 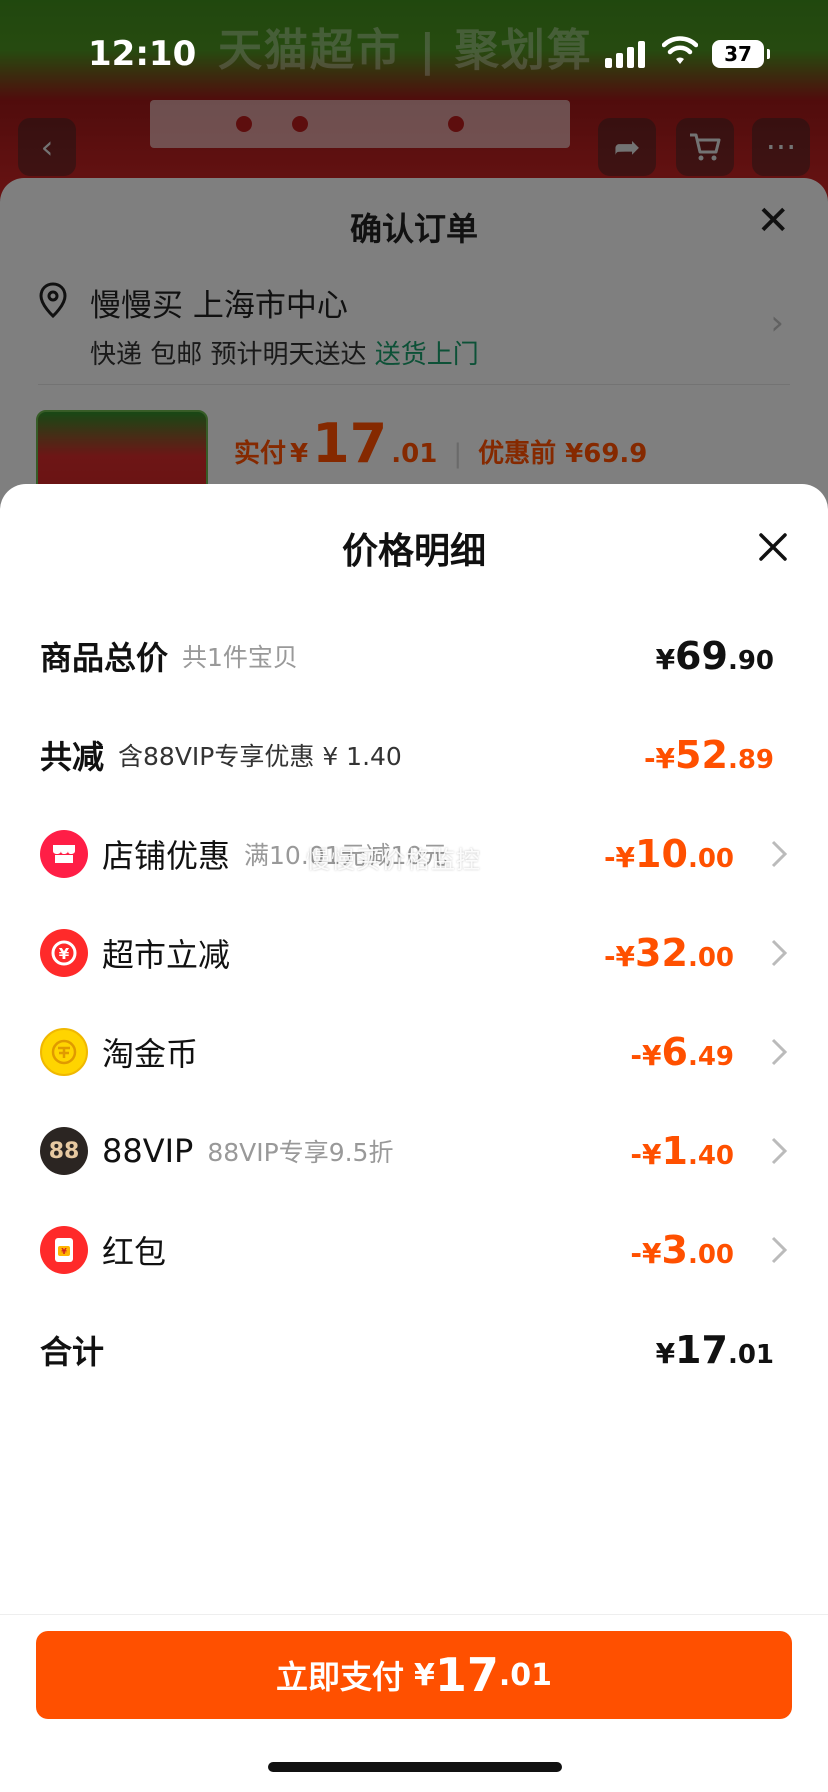 I want to click on row-red-envelope: ¥ 红包 -¥ 3 .00, so click(x=414, y=1250).